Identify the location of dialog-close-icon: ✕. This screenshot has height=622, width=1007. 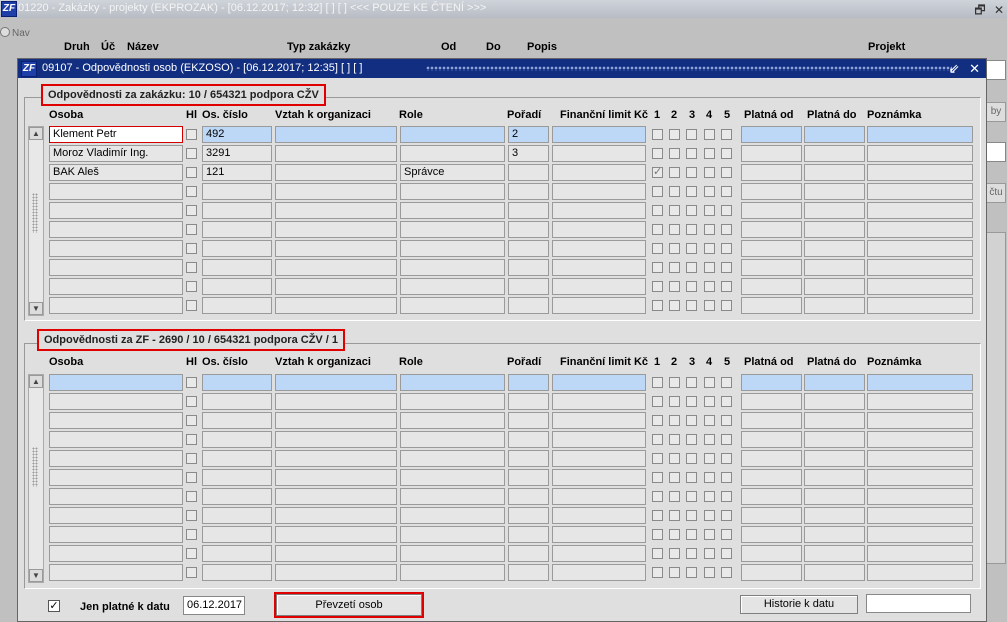
(974, 68).